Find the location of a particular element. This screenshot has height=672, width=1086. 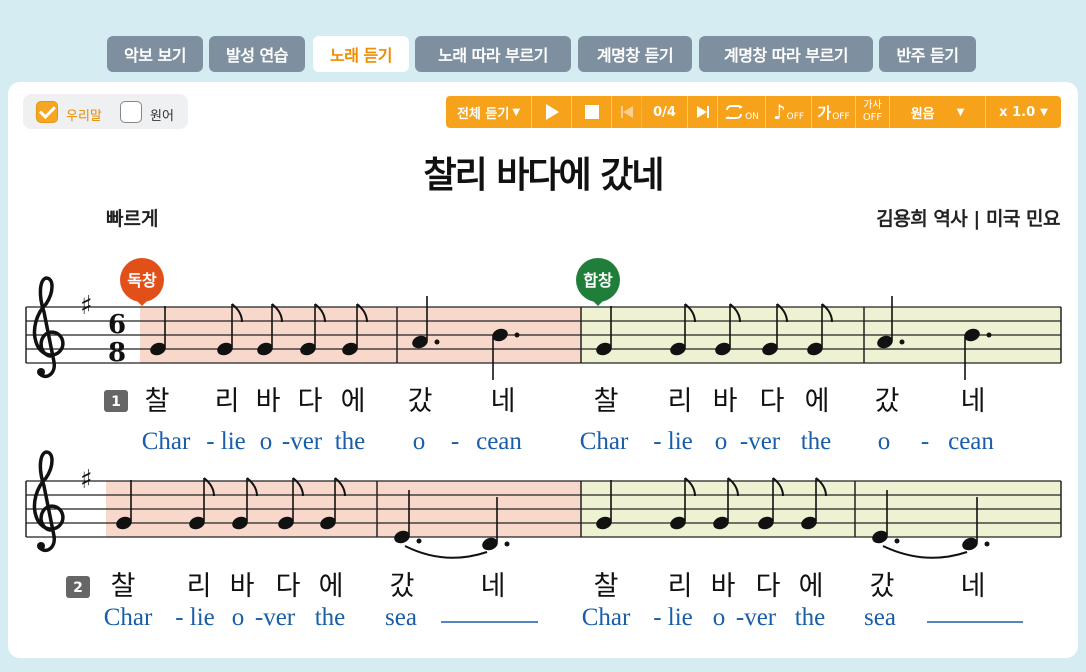

time-sig-bottom: 8 is located at coordinates (117, 353).